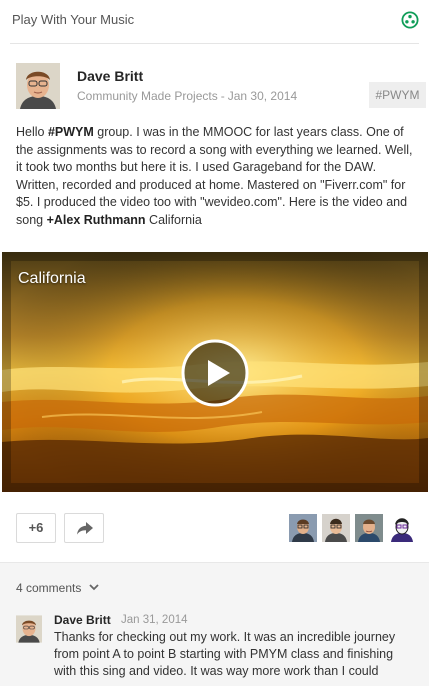 The width and height of the screenshot is (429, 686). Describe the element at coordinates (48, 588) in the screenshot. I see `comment-count-toggle: 4 comments` at that location.